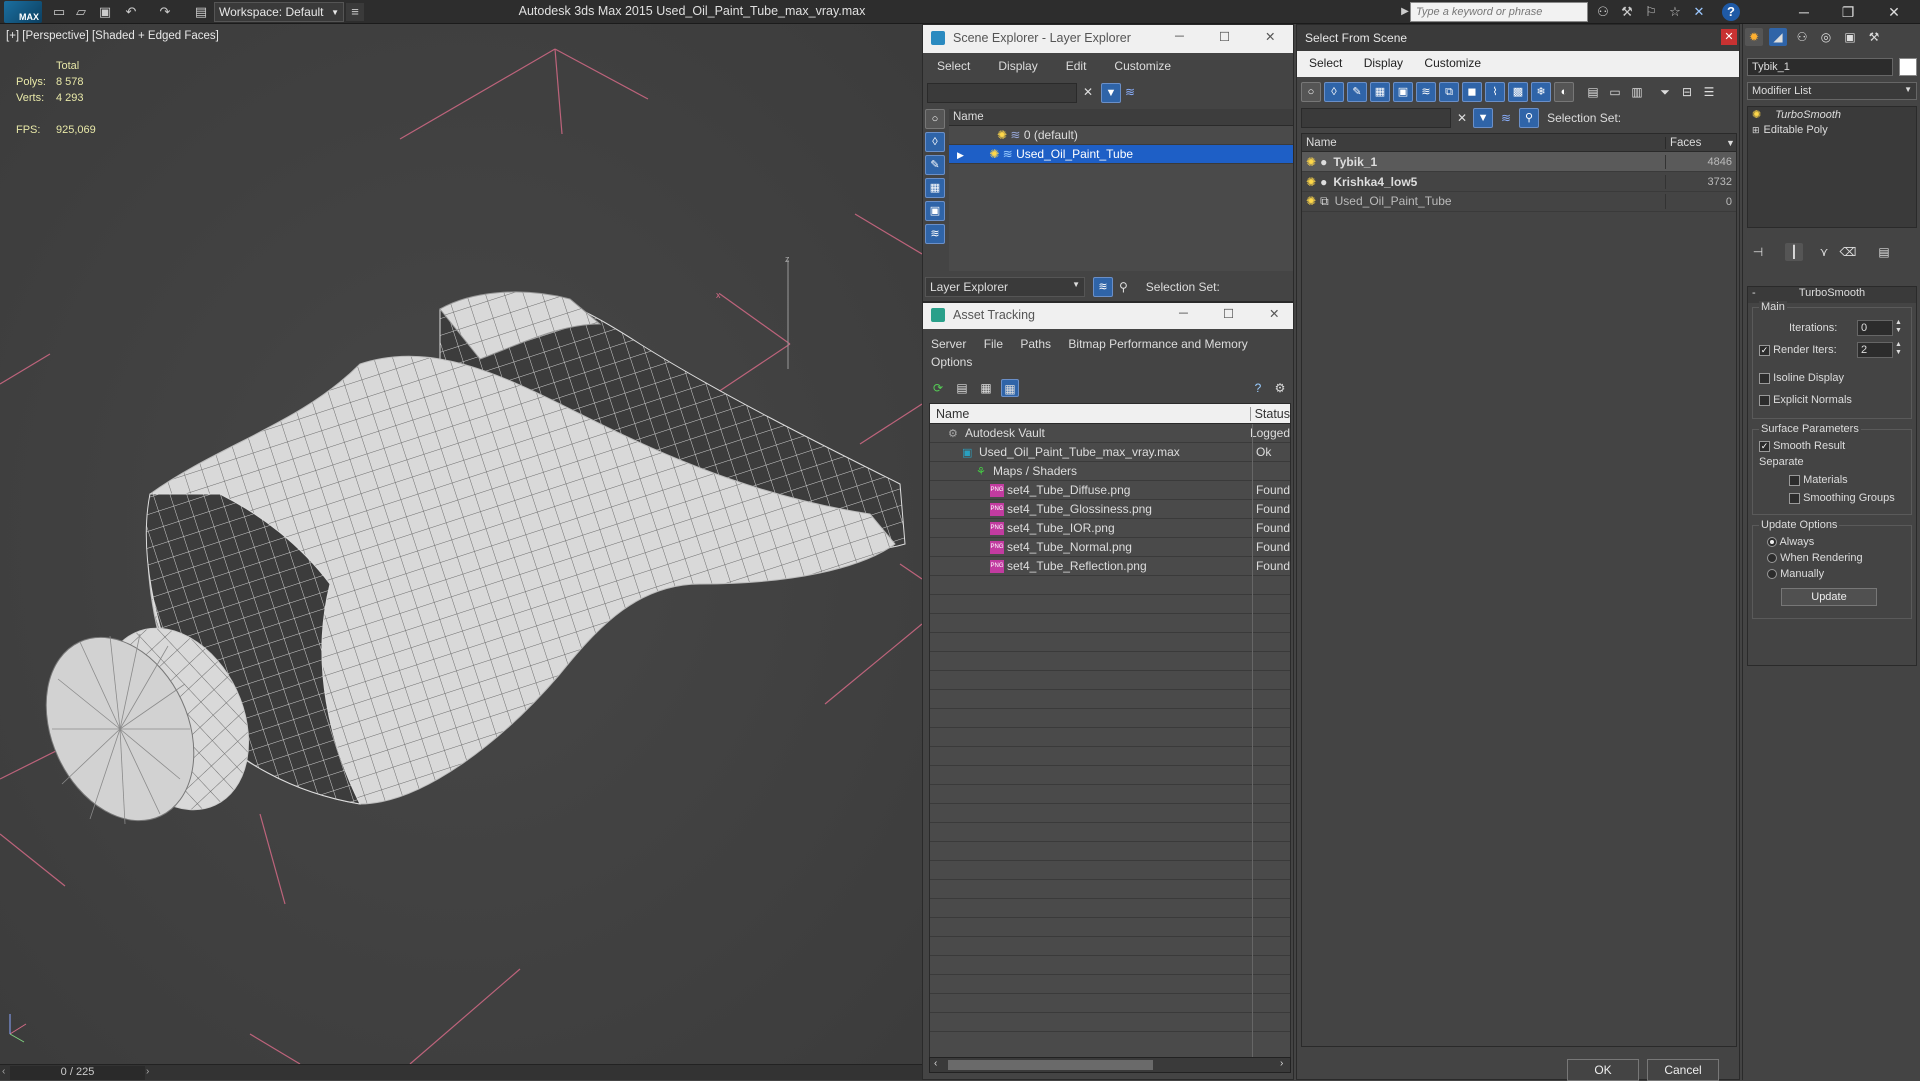 The image size is (1920, 1081). I want to click on menu-edit: Edit, so click(1076, 66).